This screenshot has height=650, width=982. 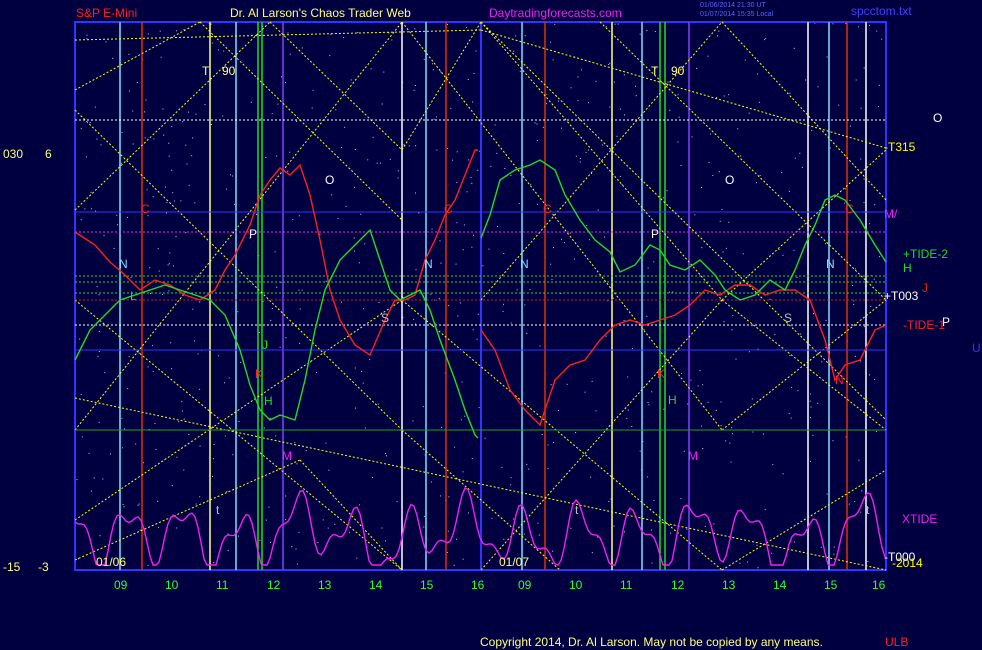 What do you see at coordinates (693, 456) in the screenshot?
I see `chart-annotation: M` at bounding box center [693, 456].